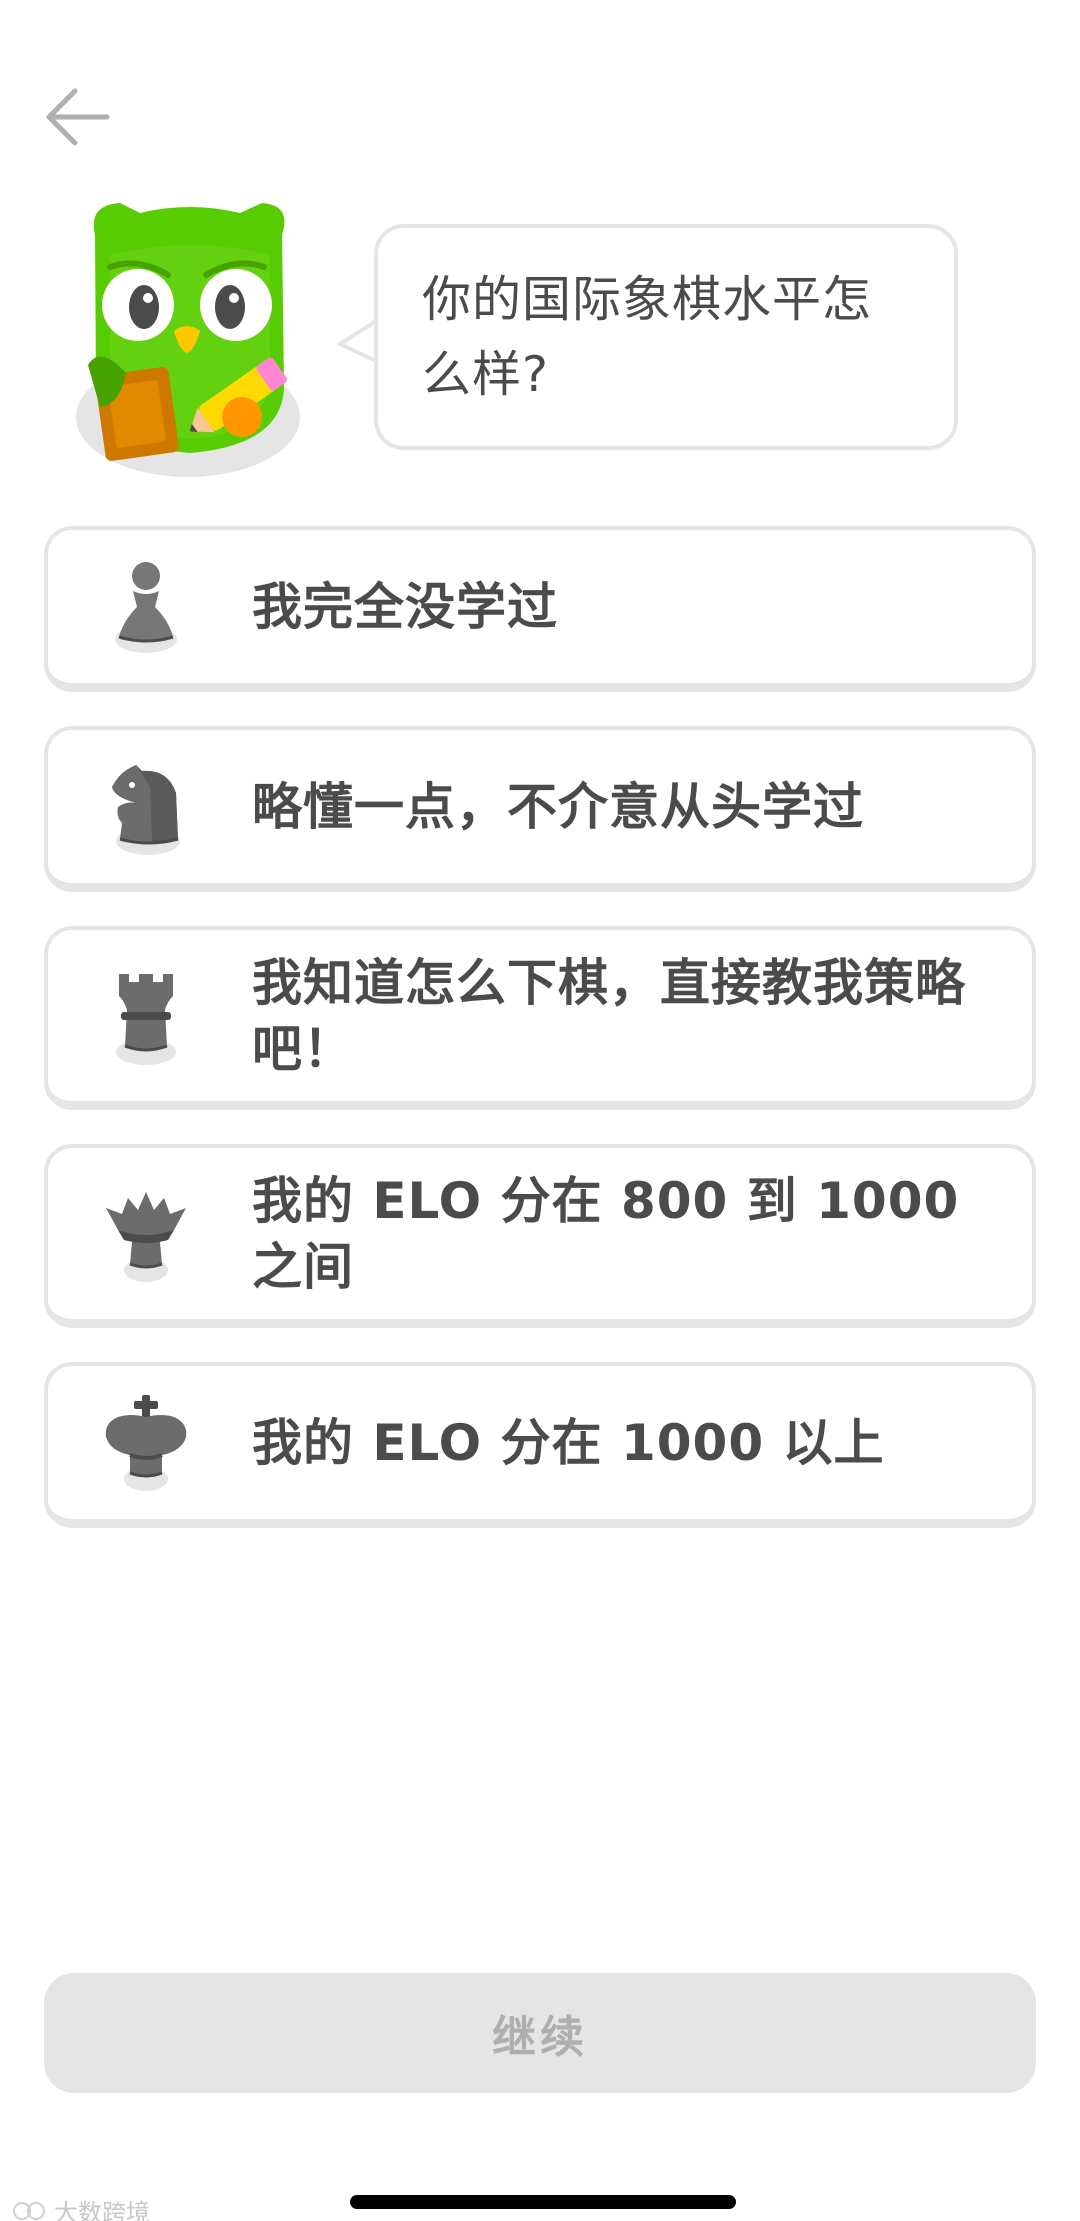 This screenshot has width=1080, height=2221. What do you see at coordinates (146, 1234) in the screenshot?
I see `chess-queen-icon` at bounding box center [146, 1234].